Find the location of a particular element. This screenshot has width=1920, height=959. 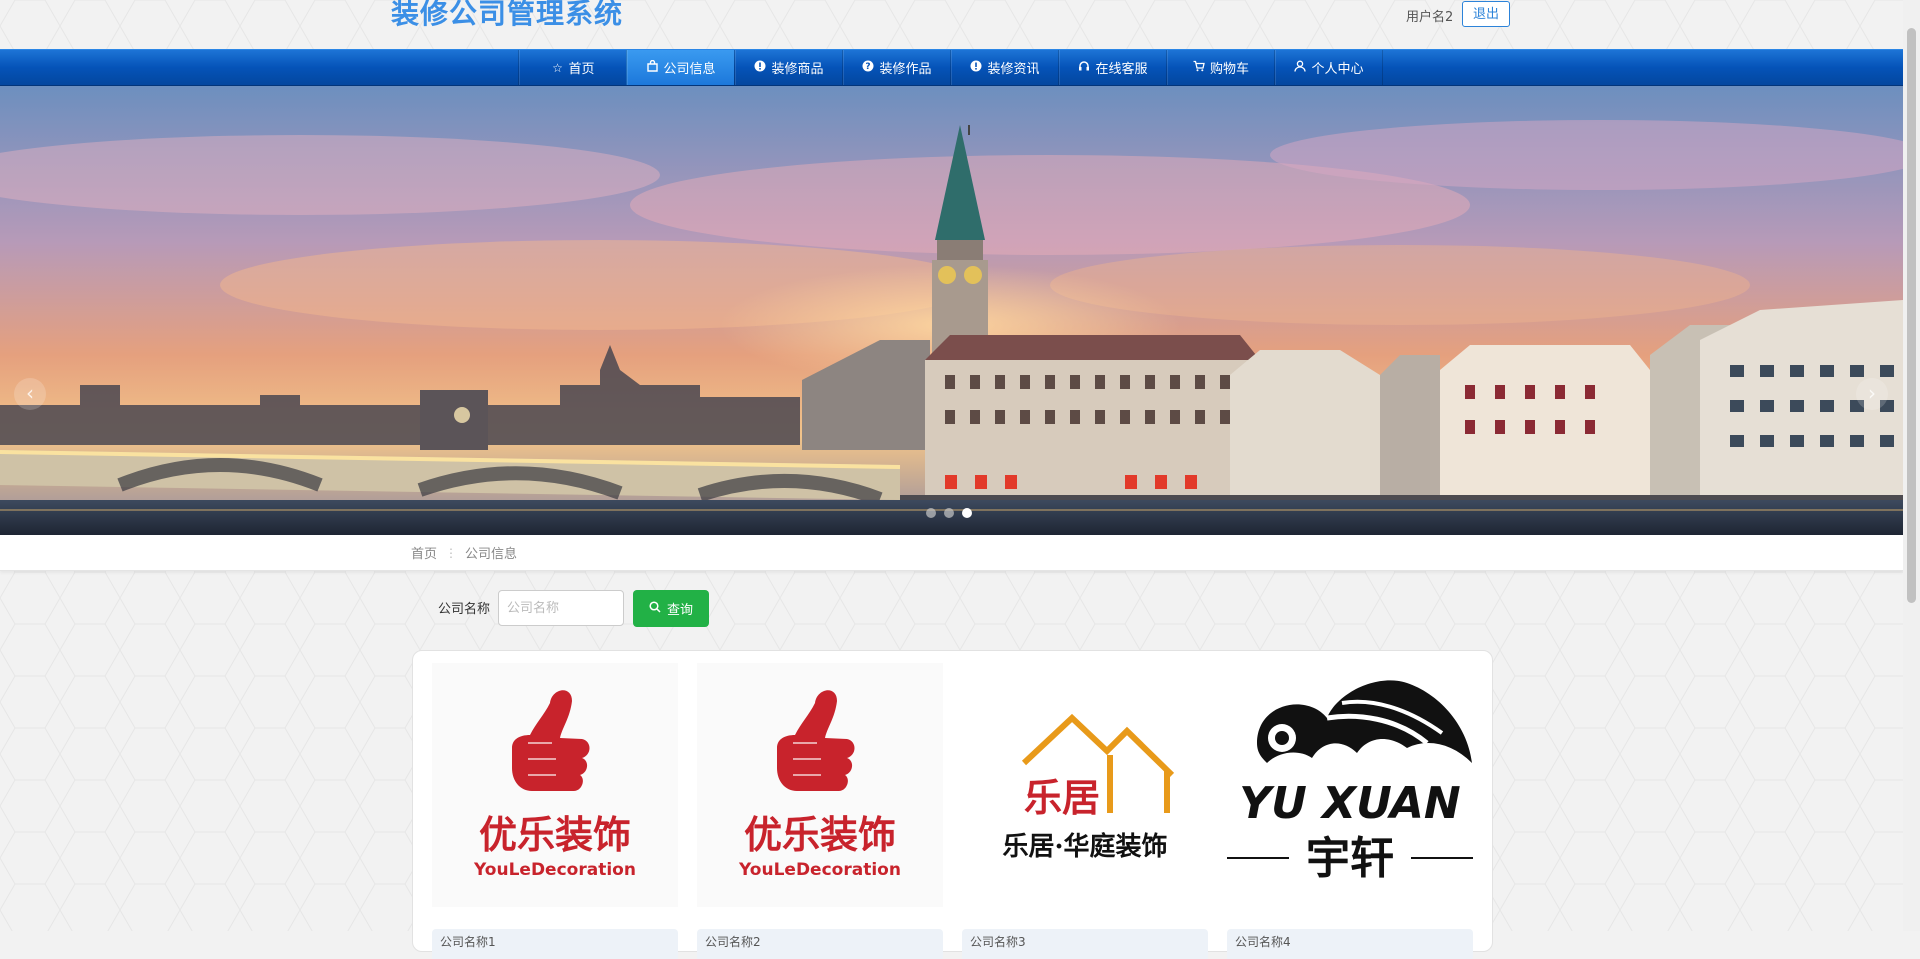

nav-item-home: ☆ 首页 is located at coordinates (572, 67).